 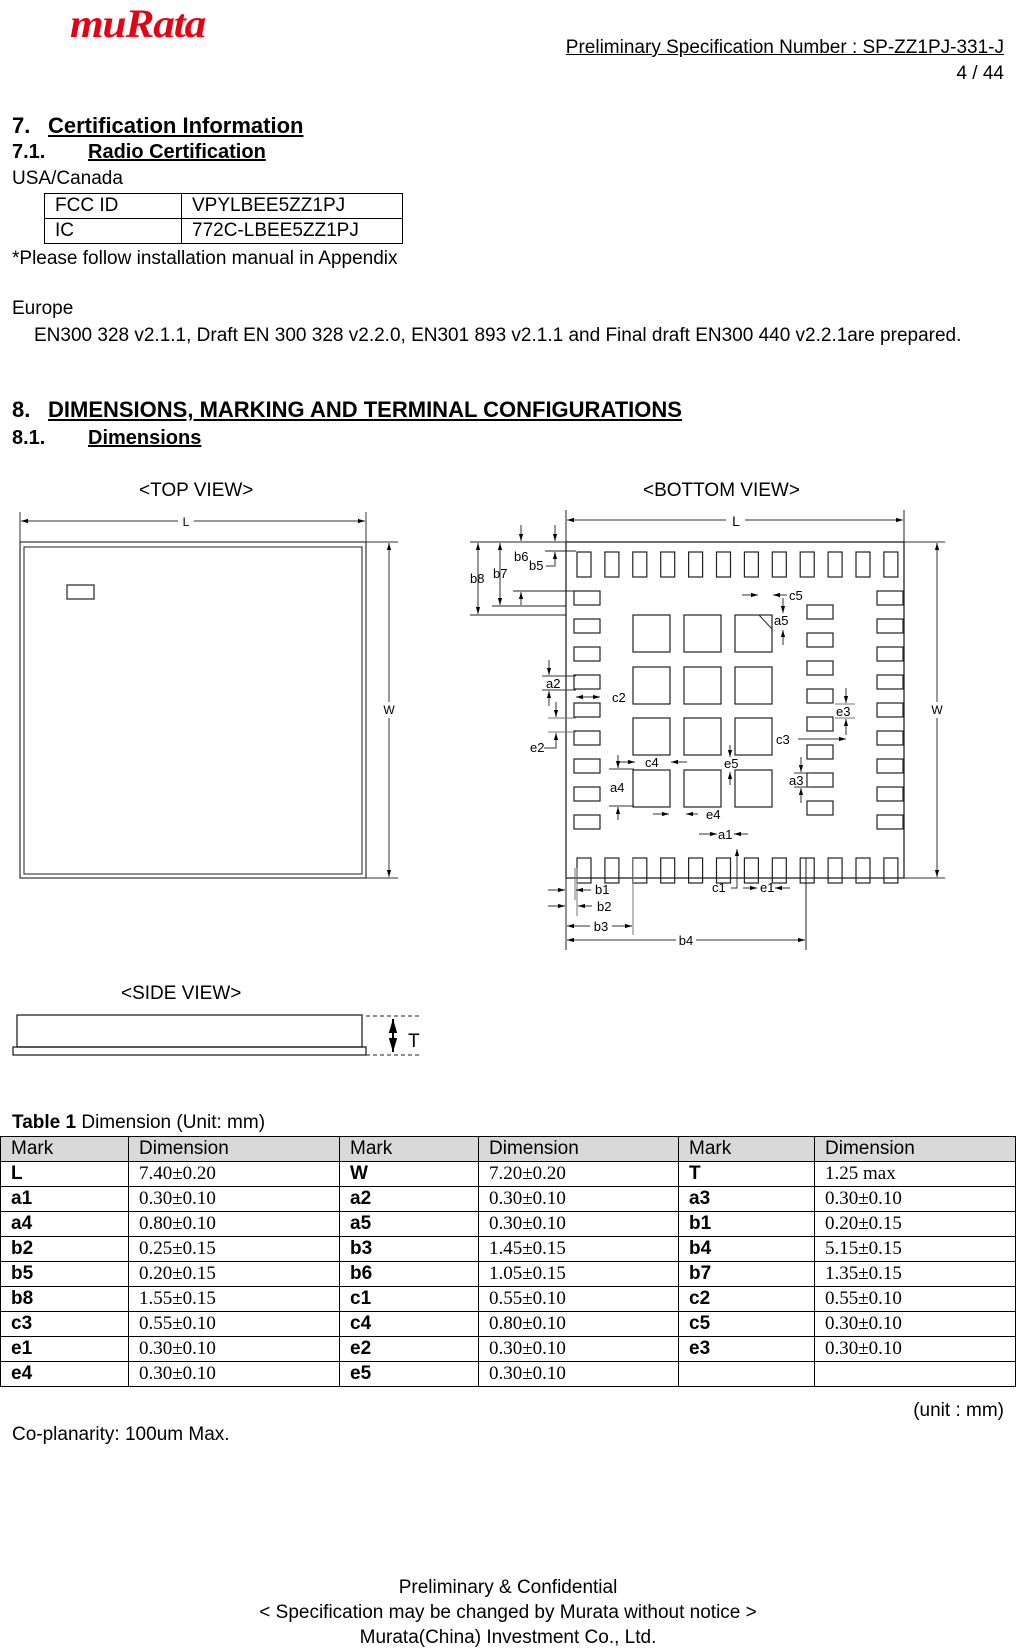 What do you see at coordinates (746, 1324) in the screenshot?
I see `mark-cell: c5` at bounding box center [746, 1324].